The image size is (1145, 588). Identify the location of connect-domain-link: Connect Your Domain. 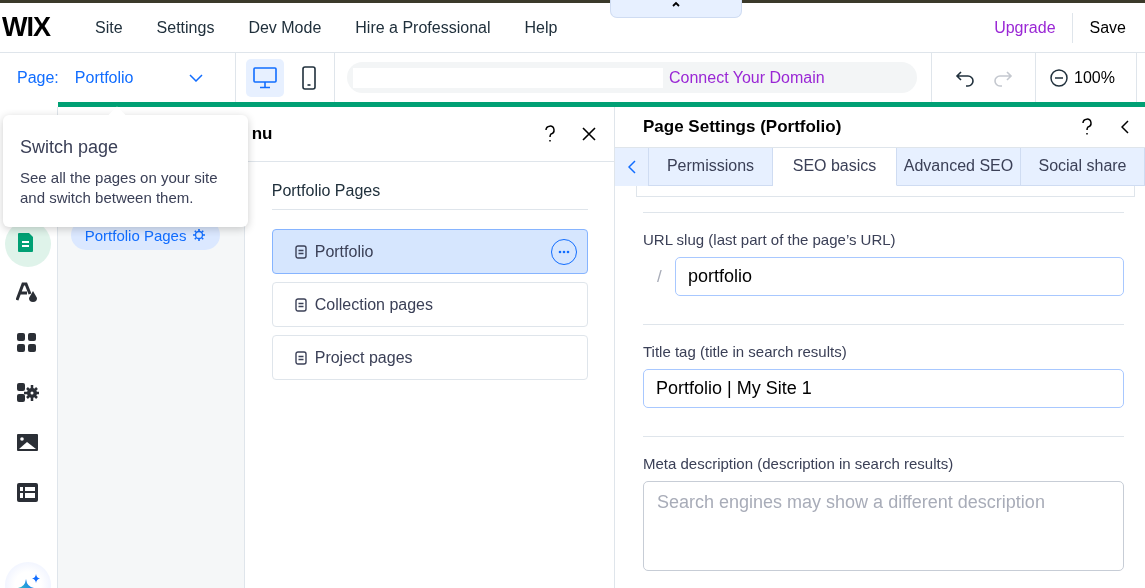
(747, 77).